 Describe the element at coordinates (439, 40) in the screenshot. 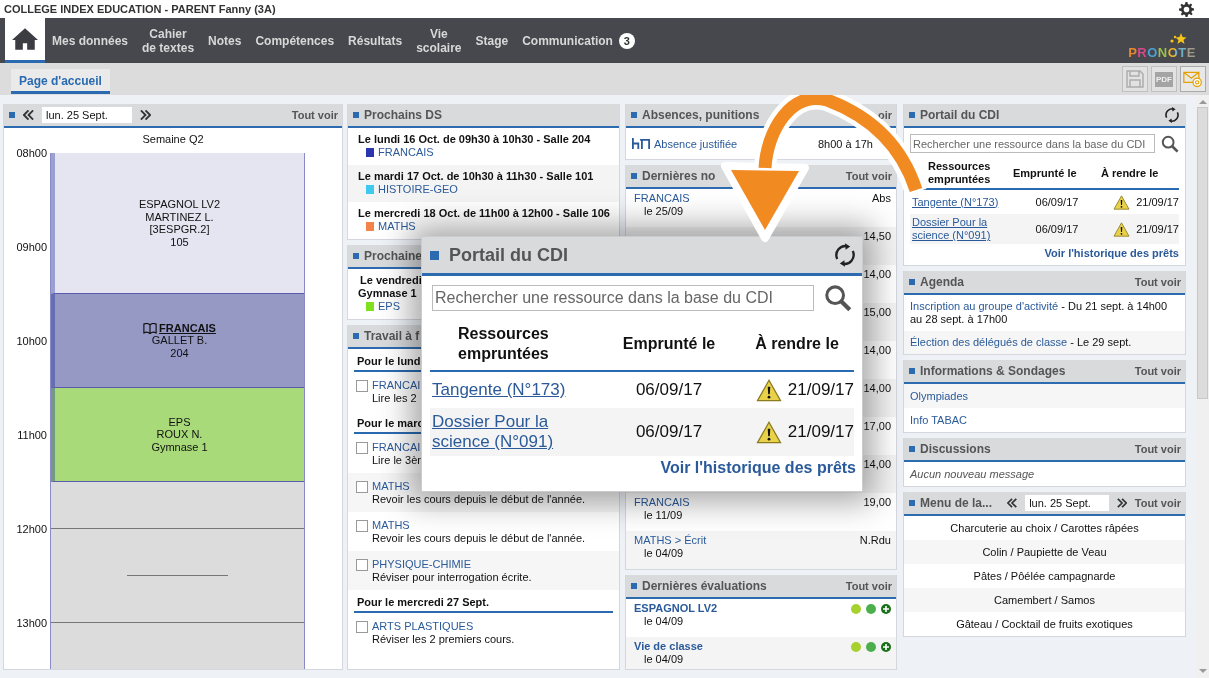

I see `nav-item: Vie scolaire` at that location.